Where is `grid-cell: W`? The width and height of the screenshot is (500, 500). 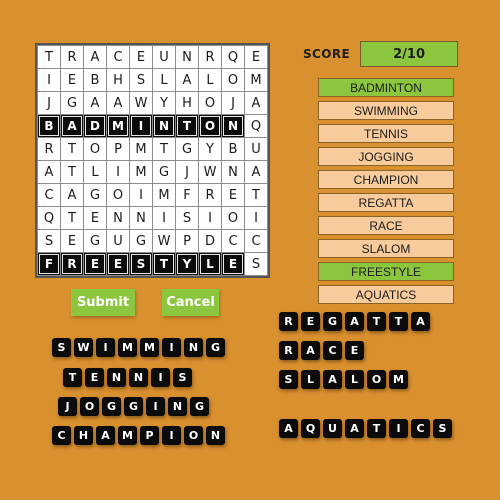
grid-cell: W is located at coordinates (164, 241).